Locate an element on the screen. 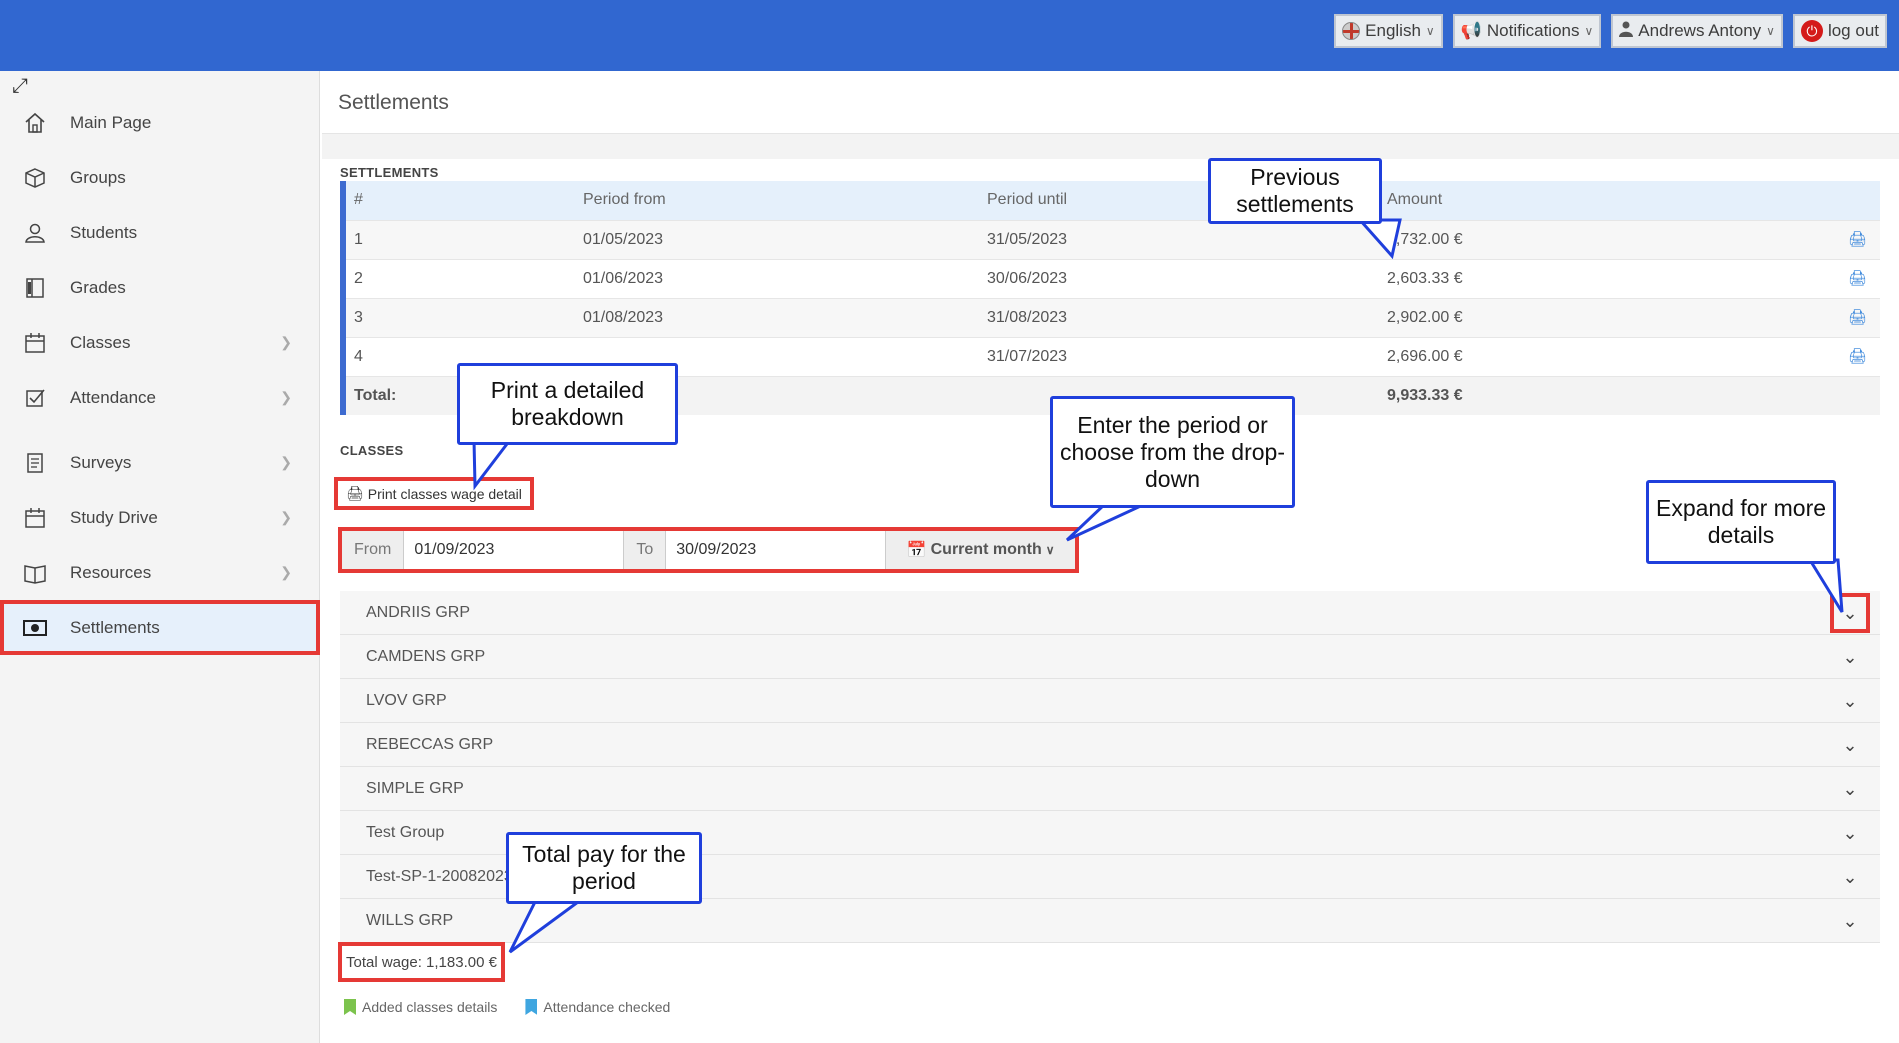 Image resolution: width=1899 pixels, height=1043 pixels. logout-button: ⏻ log out is located at coordinates (1839, 31).